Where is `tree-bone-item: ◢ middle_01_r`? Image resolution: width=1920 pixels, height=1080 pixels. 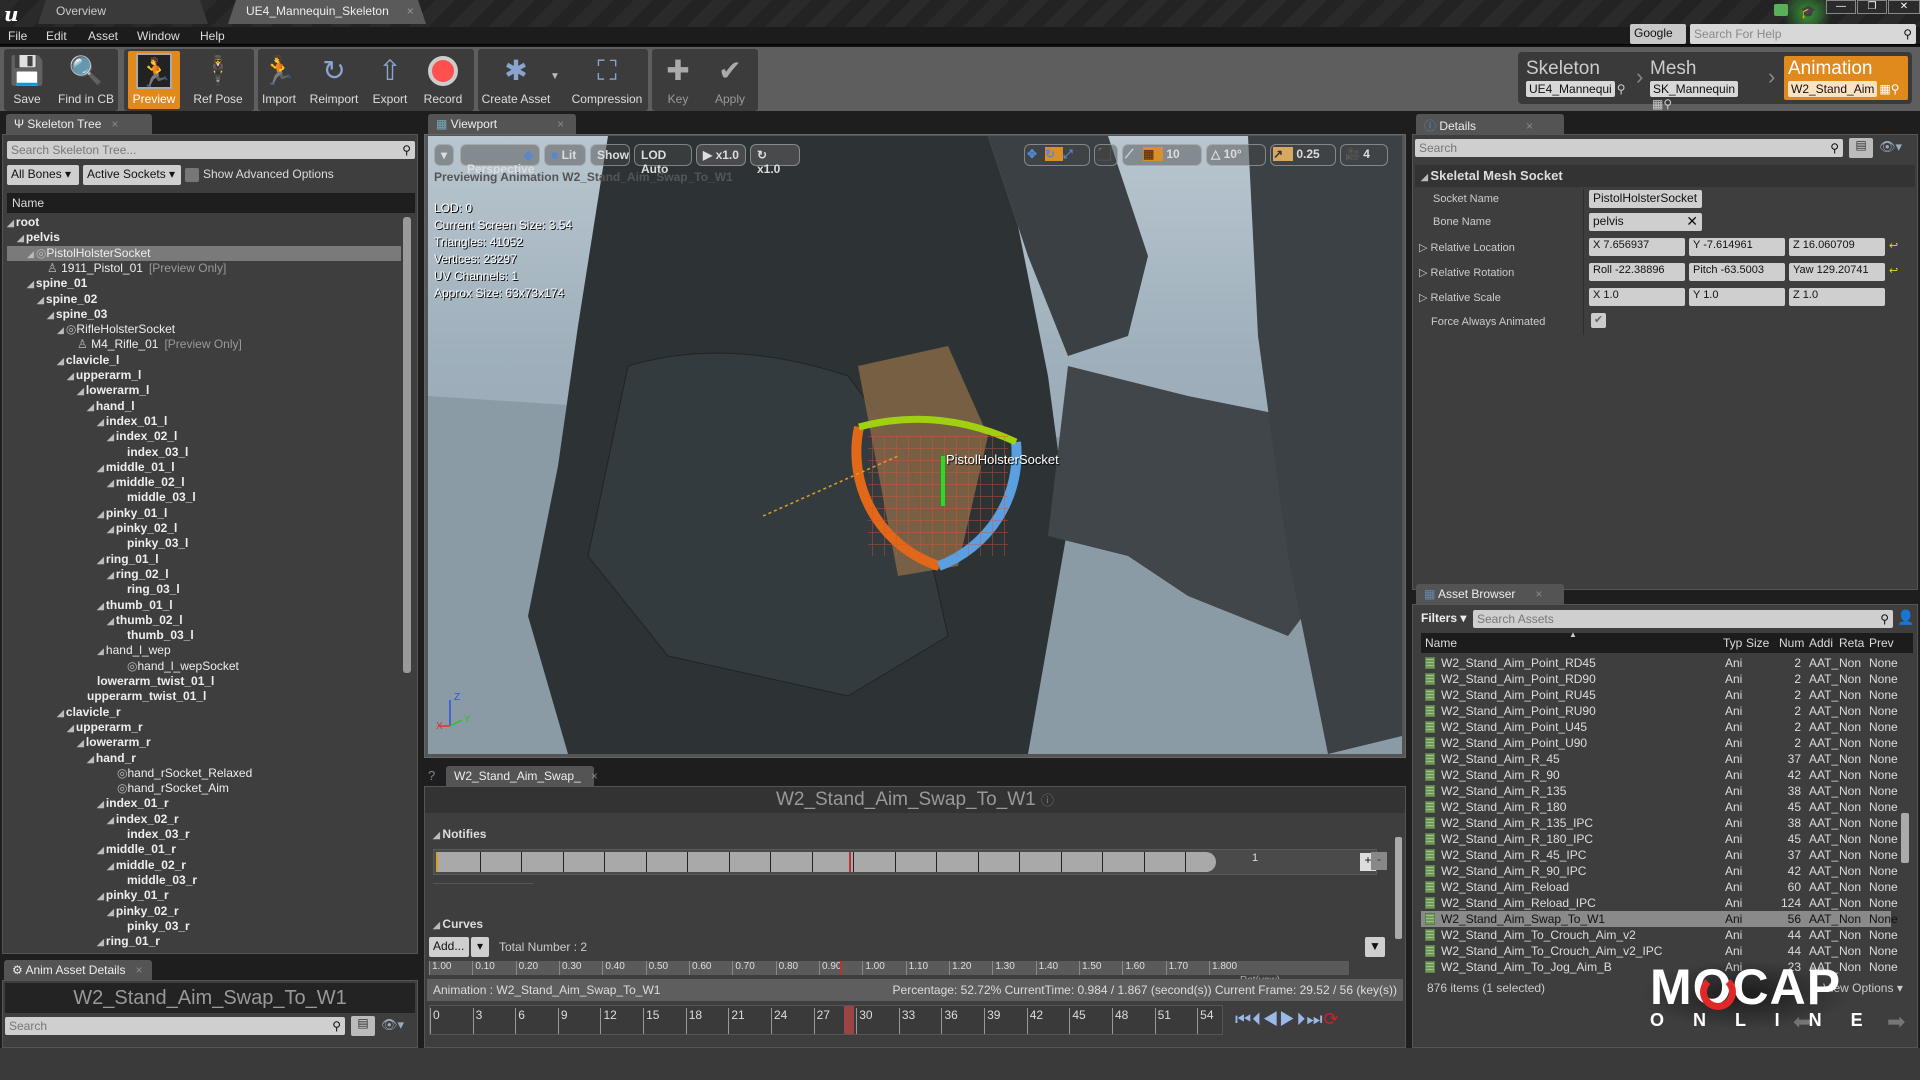 tree-bone-item: ◢ middle_01_r is located at coordinates (204, 849).